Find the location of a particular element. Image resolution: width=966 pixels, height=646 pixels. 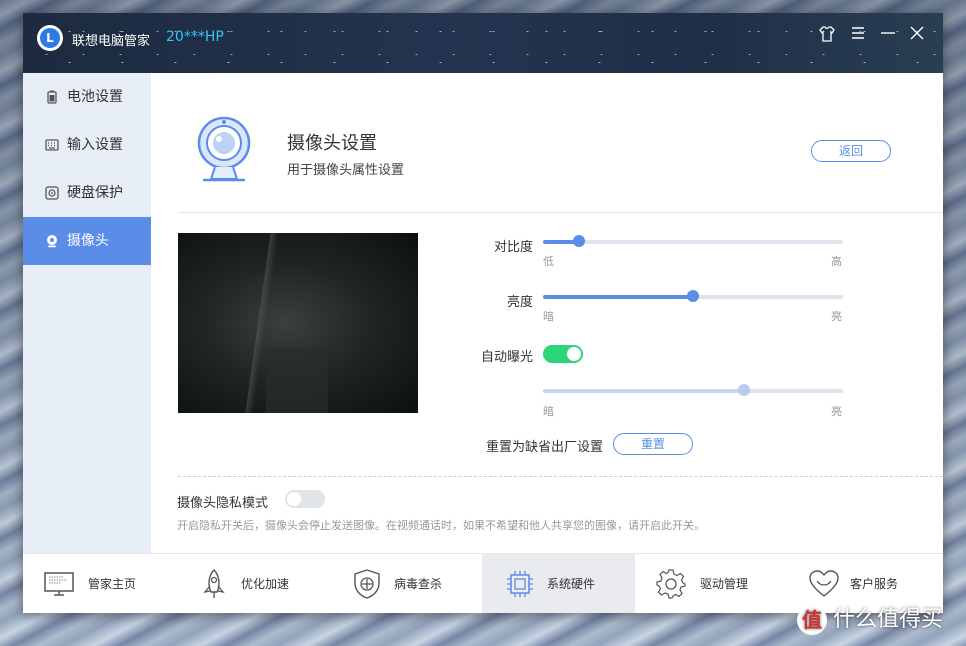

skin-button is located at coordinates (827, 35).